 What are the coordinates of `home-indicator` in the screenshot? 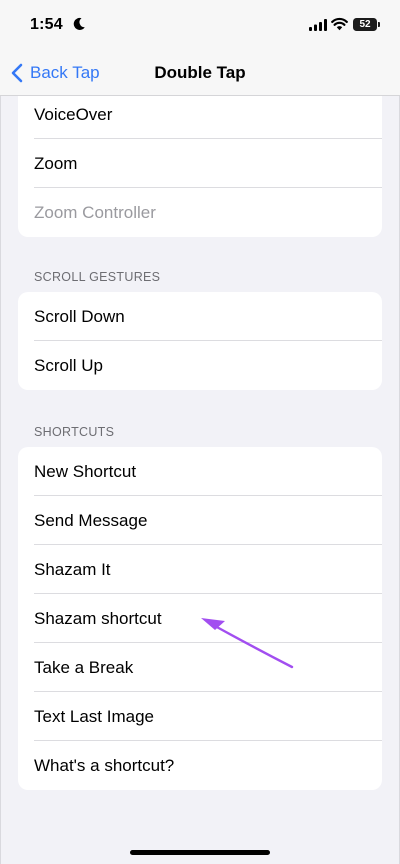 It's located at (200, 852).